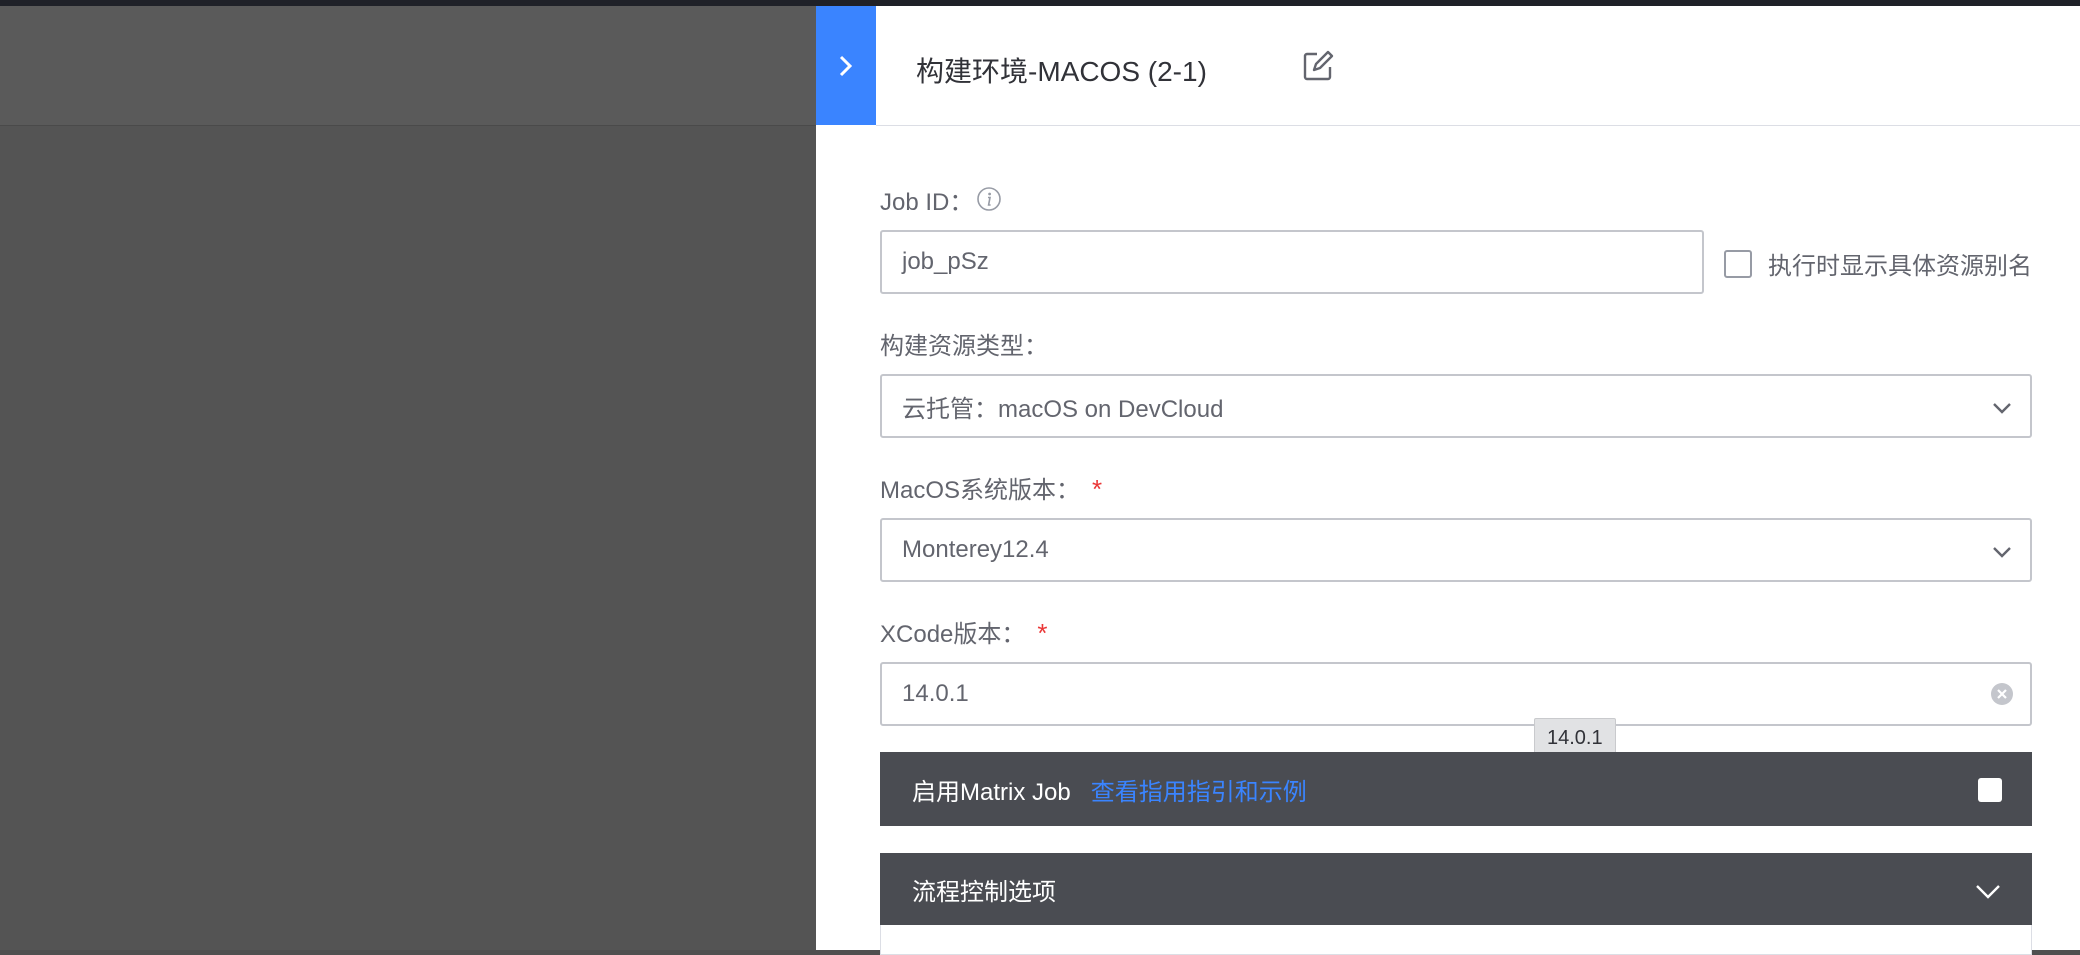 This screenshot has height=955, width=2080. I want to click on macos-version-label: MacOS系统版本： *, so click(991, 487).